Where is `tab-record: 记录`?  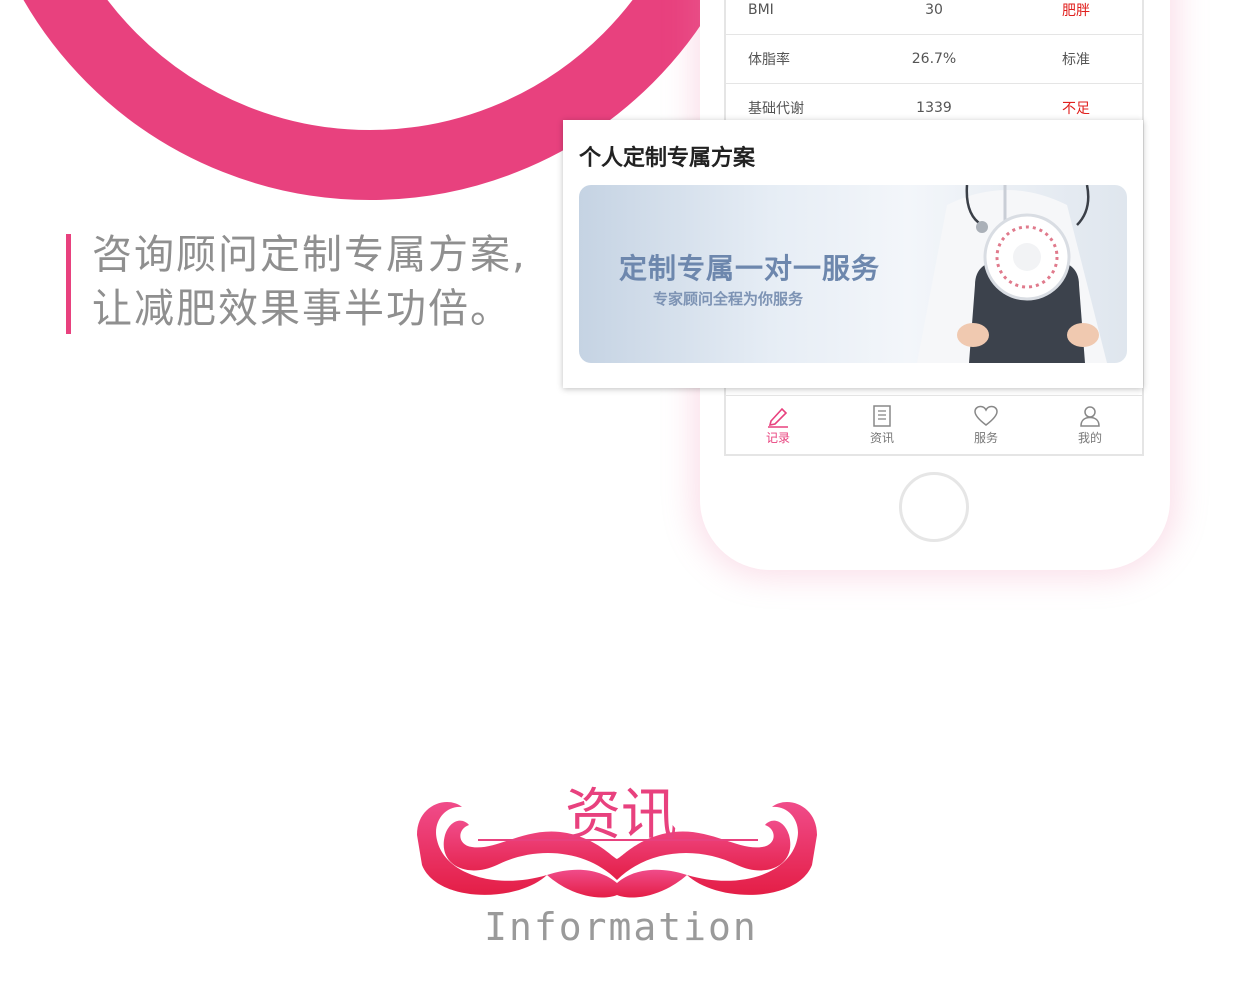 tab-record: 记录 is located at coordinates (778, 425).